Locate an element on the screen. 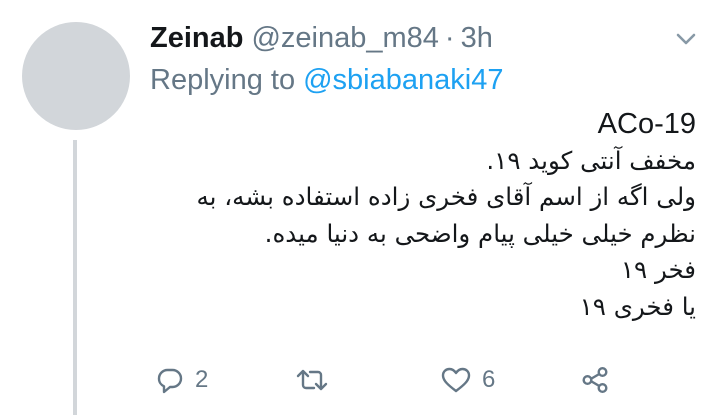 This screenshot has height=415, width=719. tweet-header: Zeinab @zeinab_m84 · 3h is located at coordinates (321, 38).